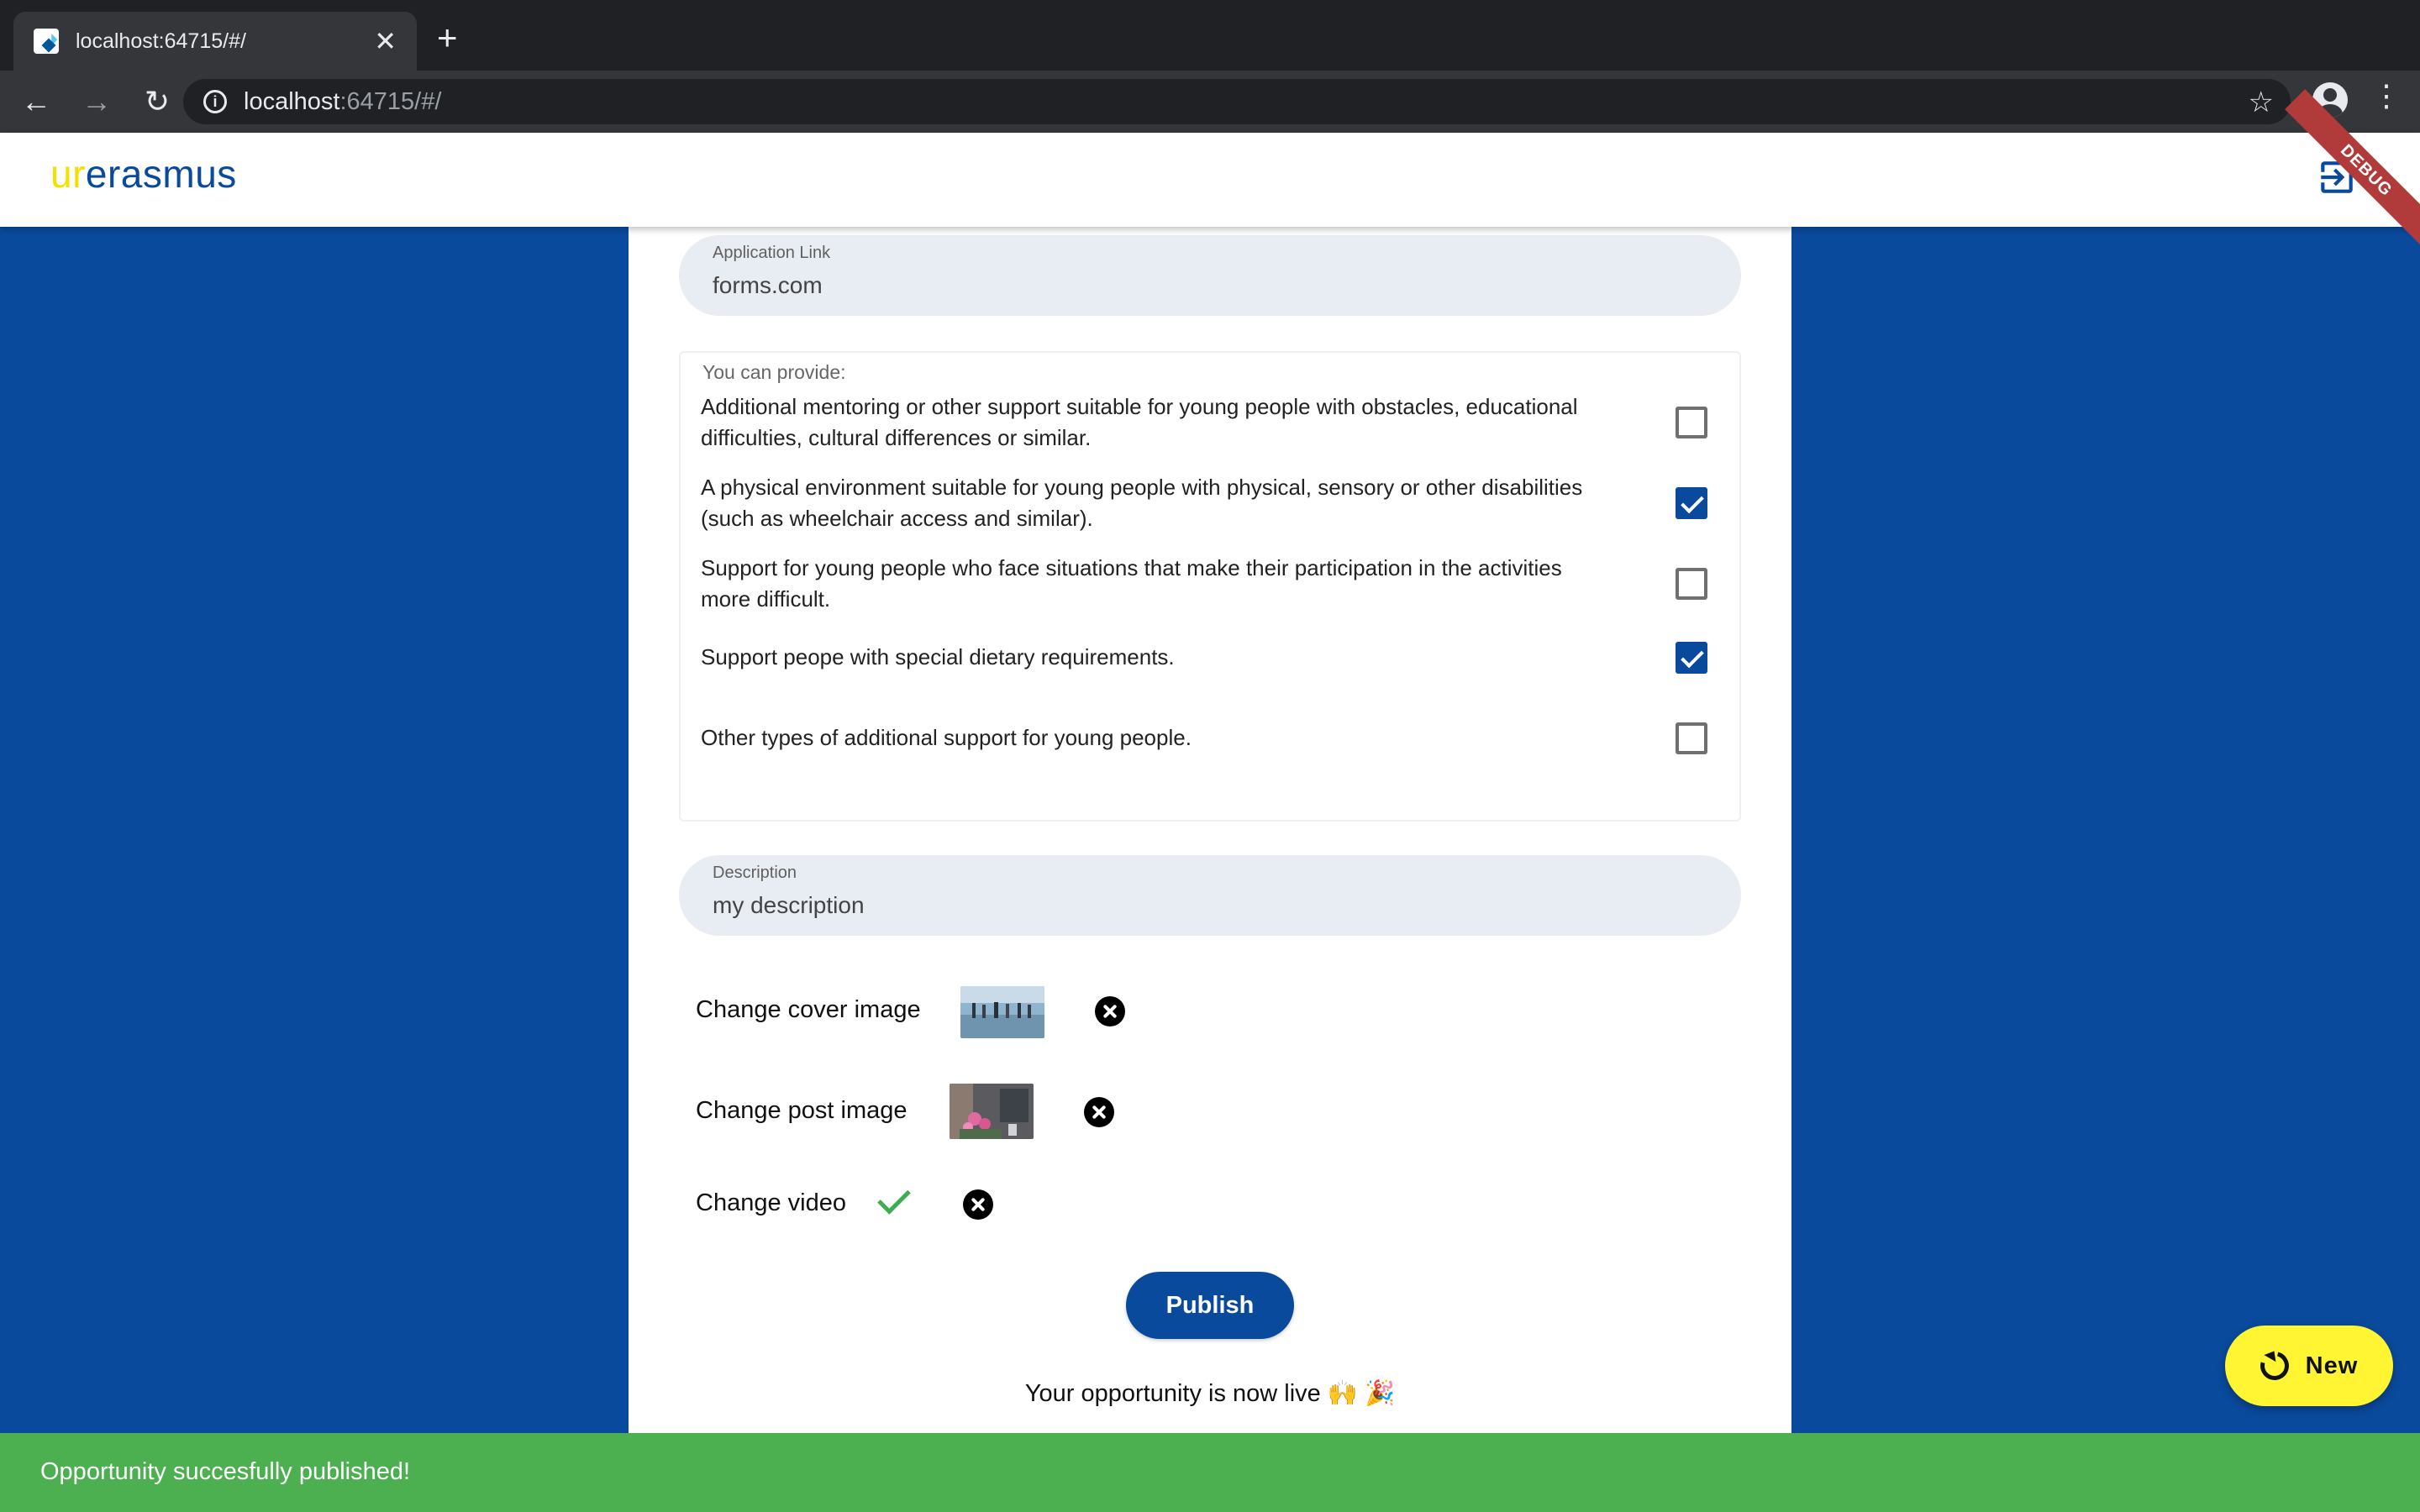 This screenshot has width=2420, height=1512. What do you see at coordinates (789, 905) in the screenshot?
I see `description-input: my description` at bounding box center [789, 905].